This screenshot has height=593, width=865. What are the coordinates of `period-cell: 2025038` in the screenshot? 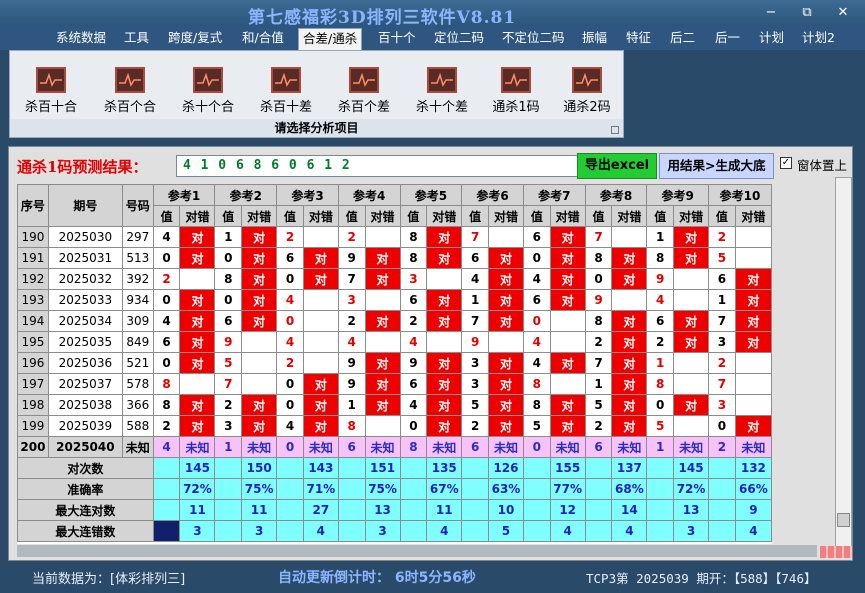 It's located at (85, 405).